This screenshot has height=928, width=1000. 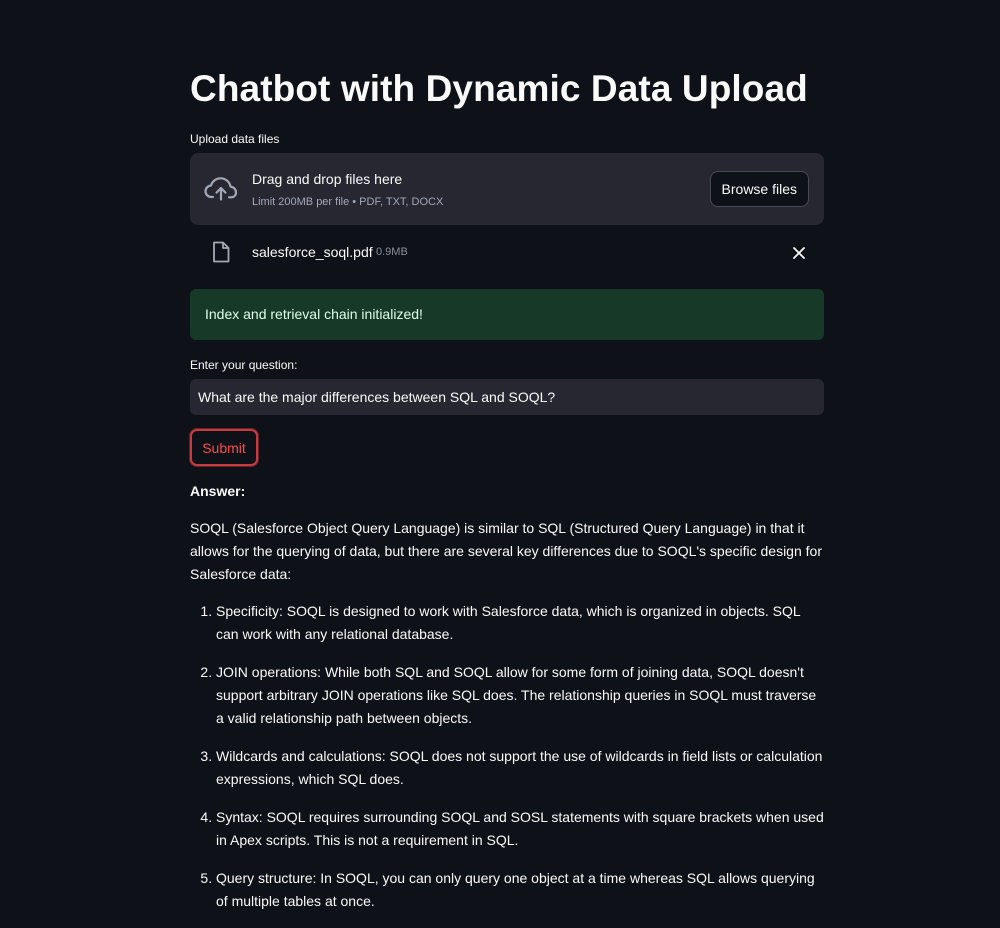 I want to click on uploaded-file-item: salesforce_soql.pdf 0.9MB, so click(x=507, y=253).